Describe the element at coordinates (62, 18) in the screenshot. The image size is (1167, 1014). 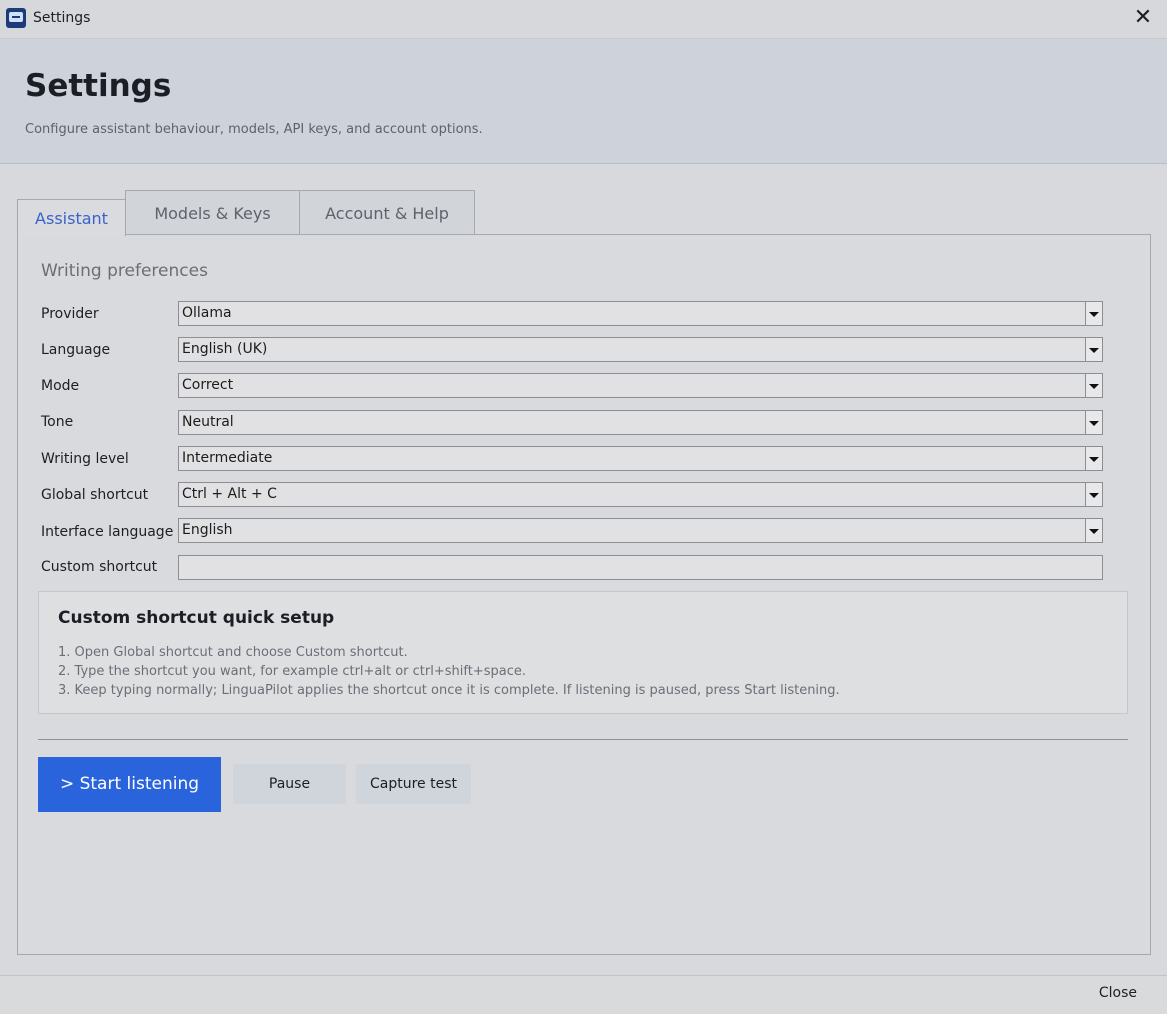
I see `window-title: Settings` at that location.